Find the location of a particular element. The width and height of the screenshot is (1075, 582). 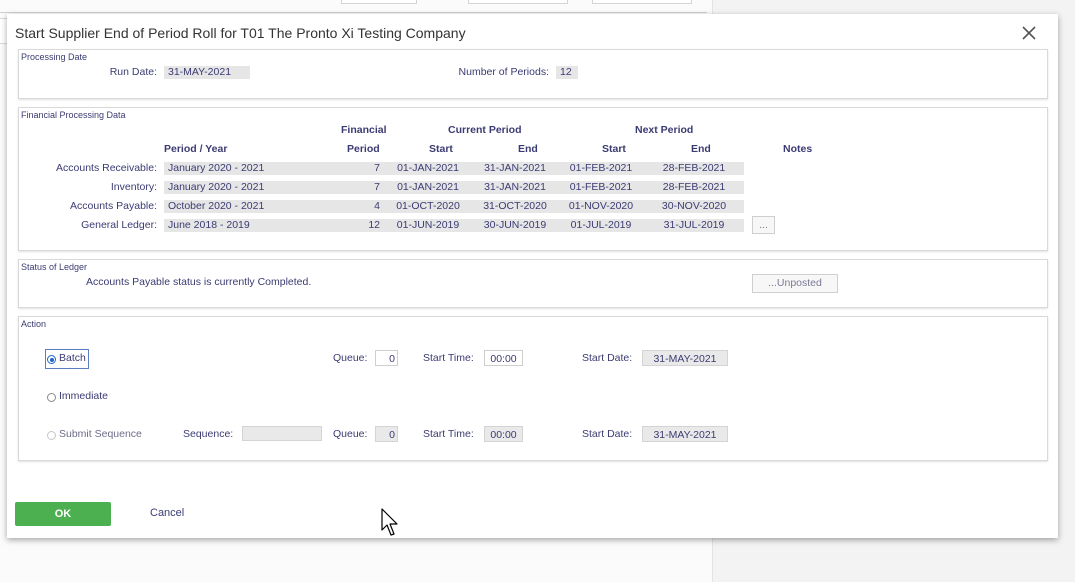

batch-start-date-input: 31-MAY-2021 is located at coordinates (685, 358).